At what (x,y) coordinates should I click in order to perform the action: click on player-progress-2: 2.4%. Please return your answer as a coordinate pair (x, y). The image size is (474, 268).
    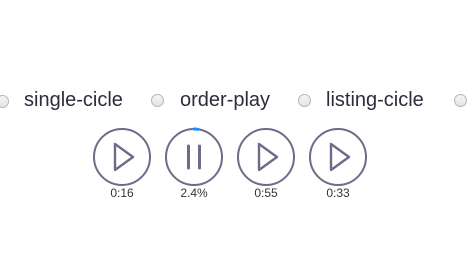
    Looking at the image, I should click on (194, 193).